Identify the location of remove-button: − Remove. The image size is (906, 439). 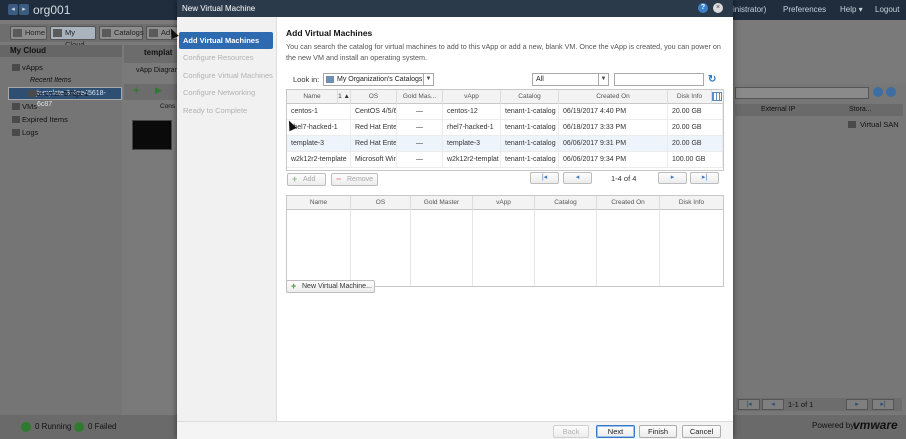
(354, 179).